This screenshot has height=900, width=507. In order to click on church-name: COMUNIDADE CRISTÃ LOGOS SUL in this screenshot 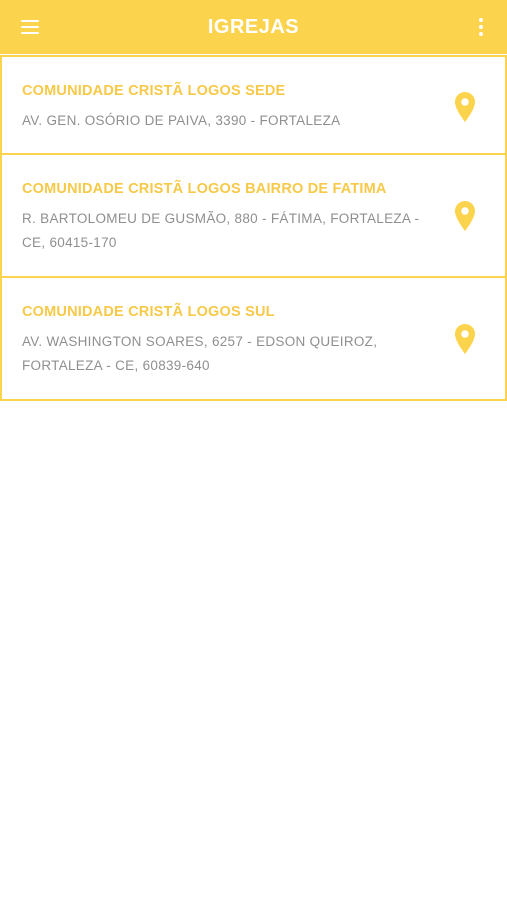, I will do `click(148, 312)`.